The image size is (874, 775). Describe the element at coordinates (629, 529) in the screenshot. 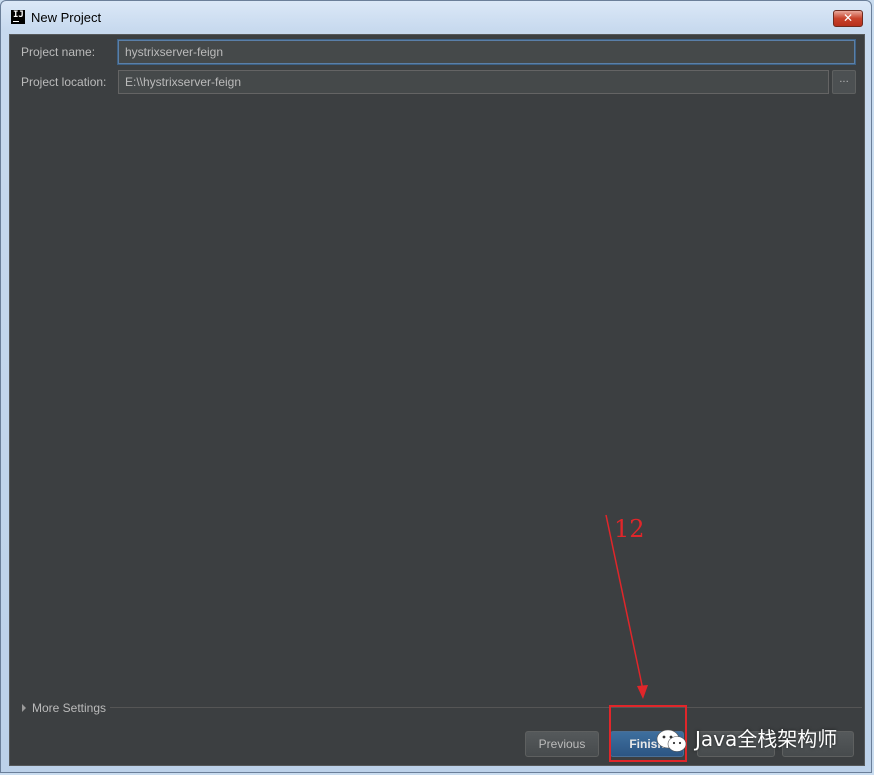

I see `annotation-step-number: 12` at that location.